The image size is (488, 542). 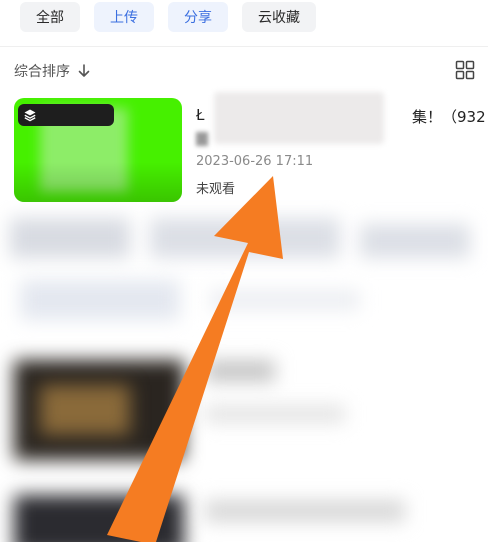 I want to click on item-date: 2023-06-26 17:11, so click(x=255, y=161).